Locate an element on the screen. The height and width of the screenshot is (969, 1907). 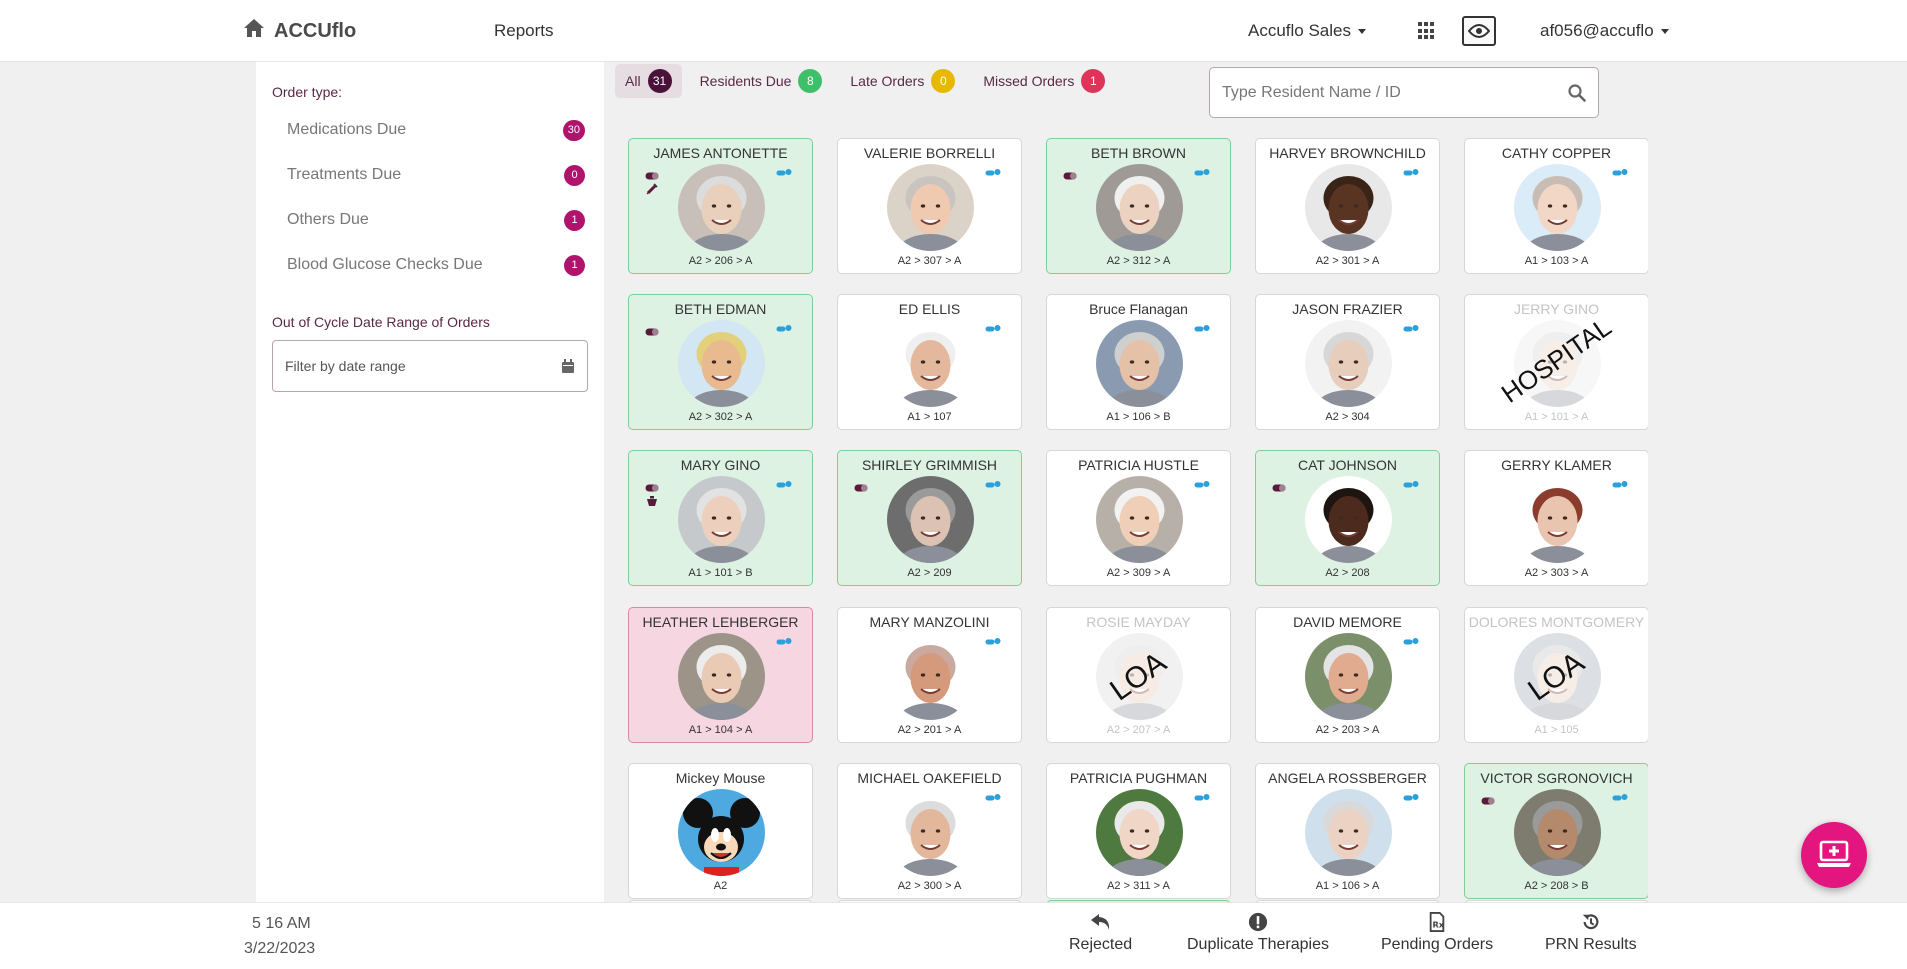
resident-card: HEATHER LEHBERGER A1 > 104 > A is located at coordinates (720, 674).